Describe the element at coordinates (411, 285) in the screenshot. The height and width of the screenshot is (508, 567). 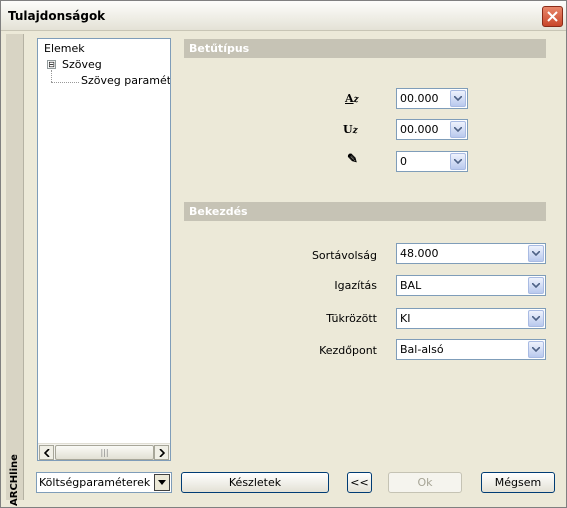
I see `alignment-value: BAL` at that location.